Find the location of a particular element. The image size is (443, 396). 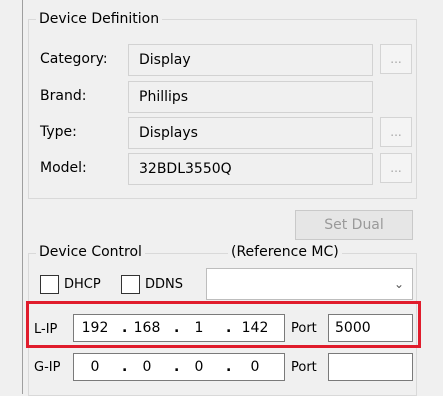

gip-port-label: Port is located at coordinates (304, 367).